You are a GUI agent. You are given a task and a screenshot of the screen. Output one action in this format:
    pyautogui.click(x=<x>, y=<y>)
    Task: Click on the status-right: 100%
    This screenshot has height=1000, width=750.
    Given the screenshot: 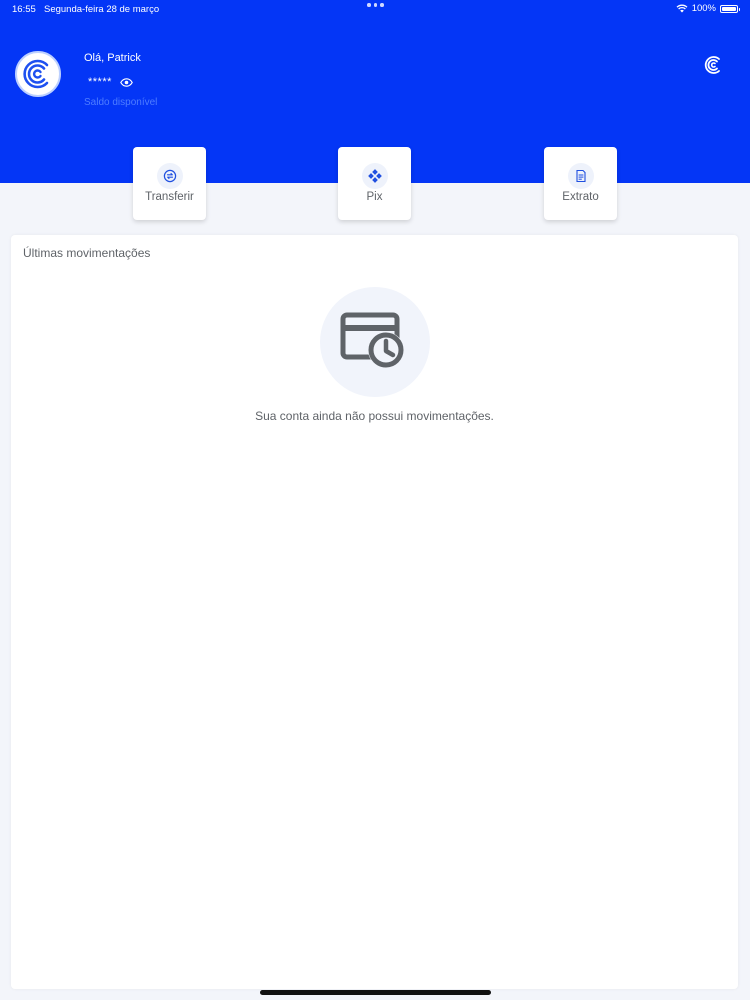 What is the action you would take?
    pyautogui.click(x=708, y=8)
    